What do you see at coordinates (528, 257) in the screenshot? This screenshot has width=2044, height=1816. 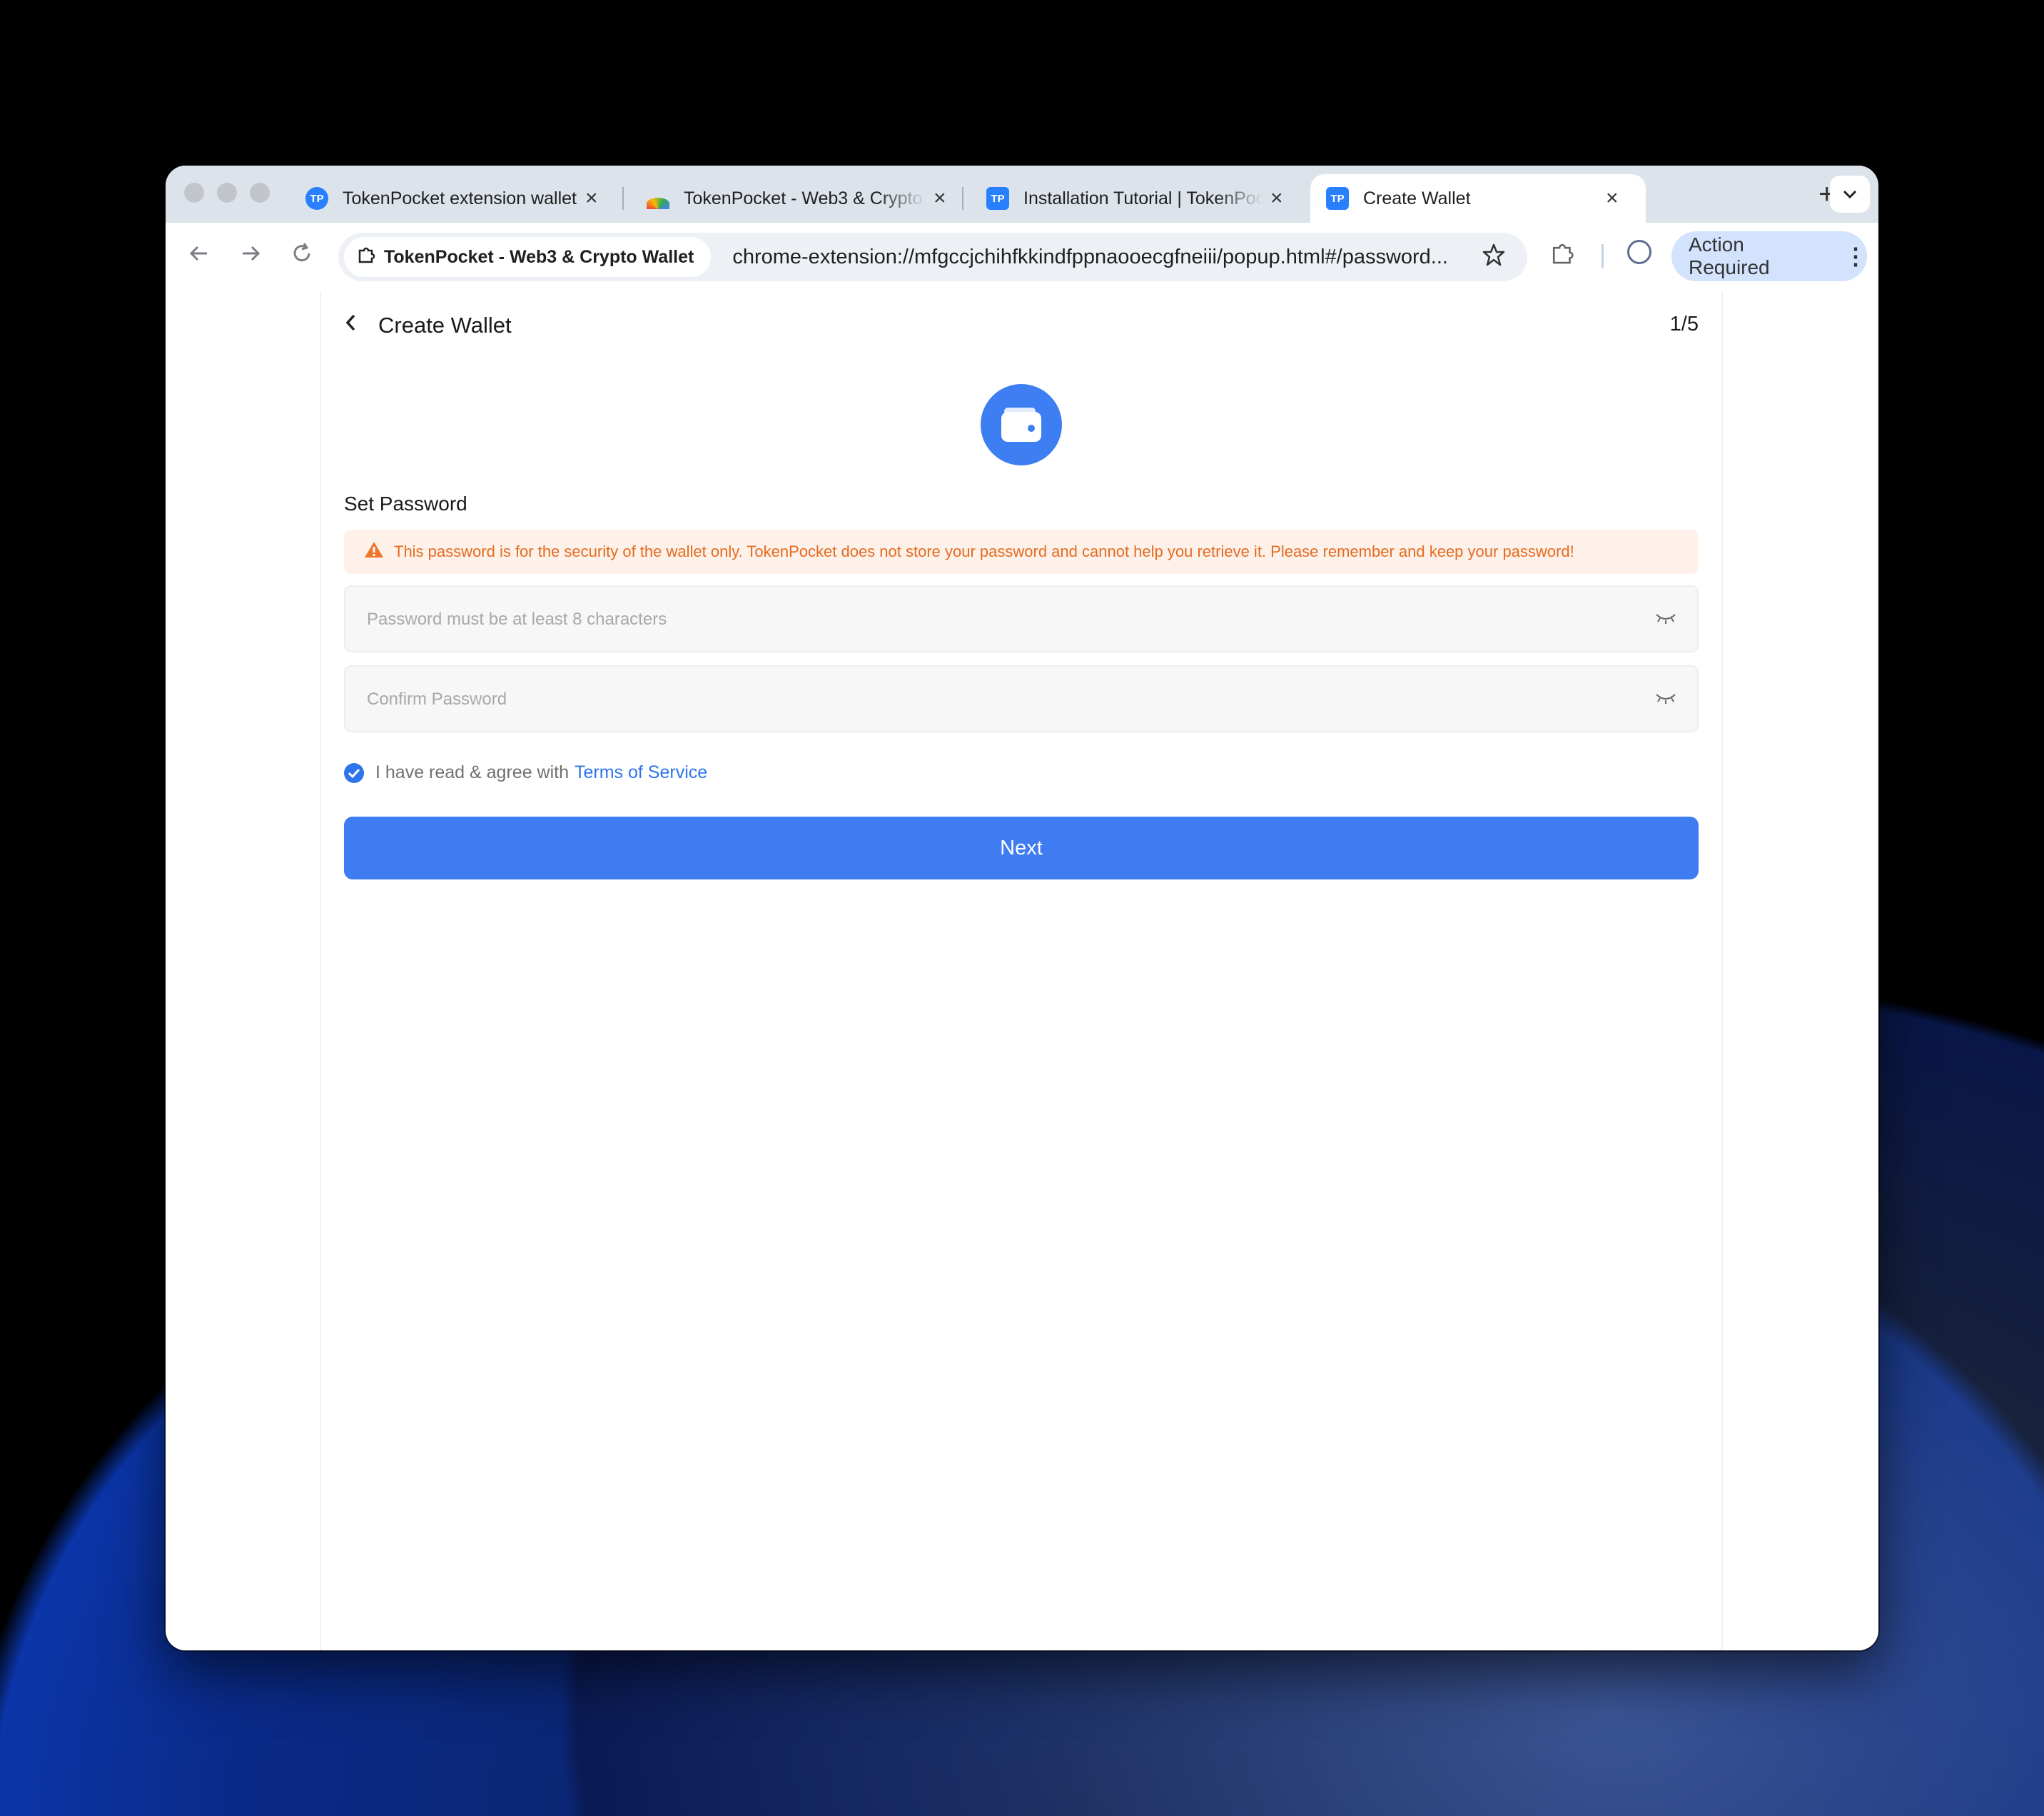 I see `site-info-chip: TokenPocket - Web3 & Crypto Wallet` at bounding box center [528, 257].